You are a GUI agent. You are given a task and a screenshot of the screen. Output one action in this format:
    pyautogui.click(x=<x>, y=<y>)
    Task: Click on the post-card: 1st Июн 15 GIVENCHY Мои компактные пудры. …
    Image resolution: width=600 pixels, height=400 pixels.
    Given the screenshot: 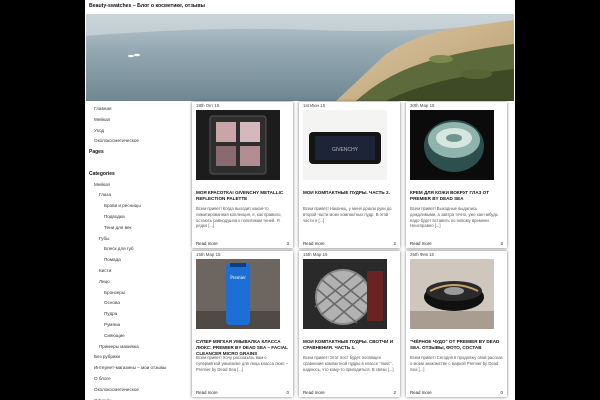 What is the action you would take?
    pyautogui.click(x=349, y=175)
    